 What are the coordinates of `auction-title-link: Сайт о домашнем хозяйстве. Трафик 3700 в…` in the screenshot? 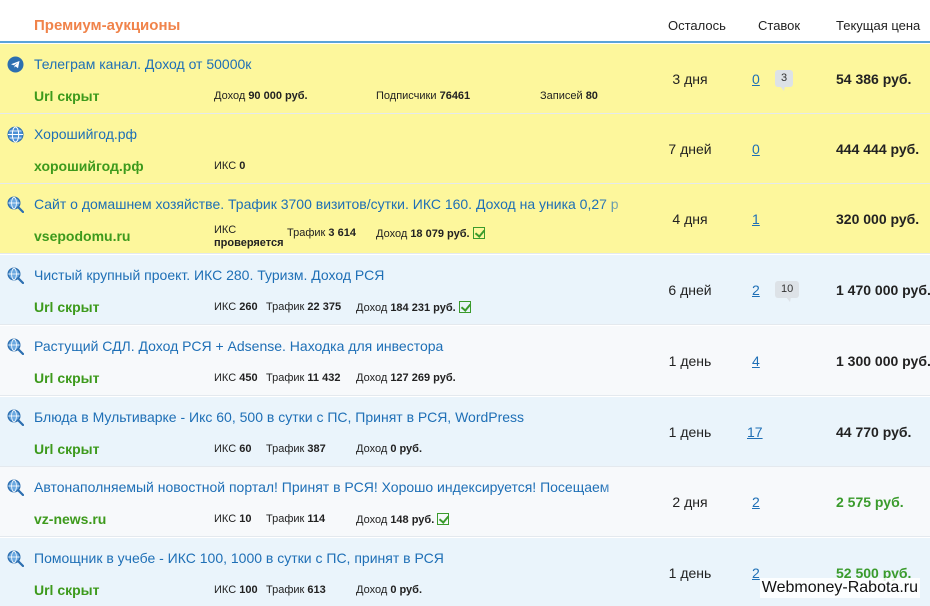 It's located at (337, 204).